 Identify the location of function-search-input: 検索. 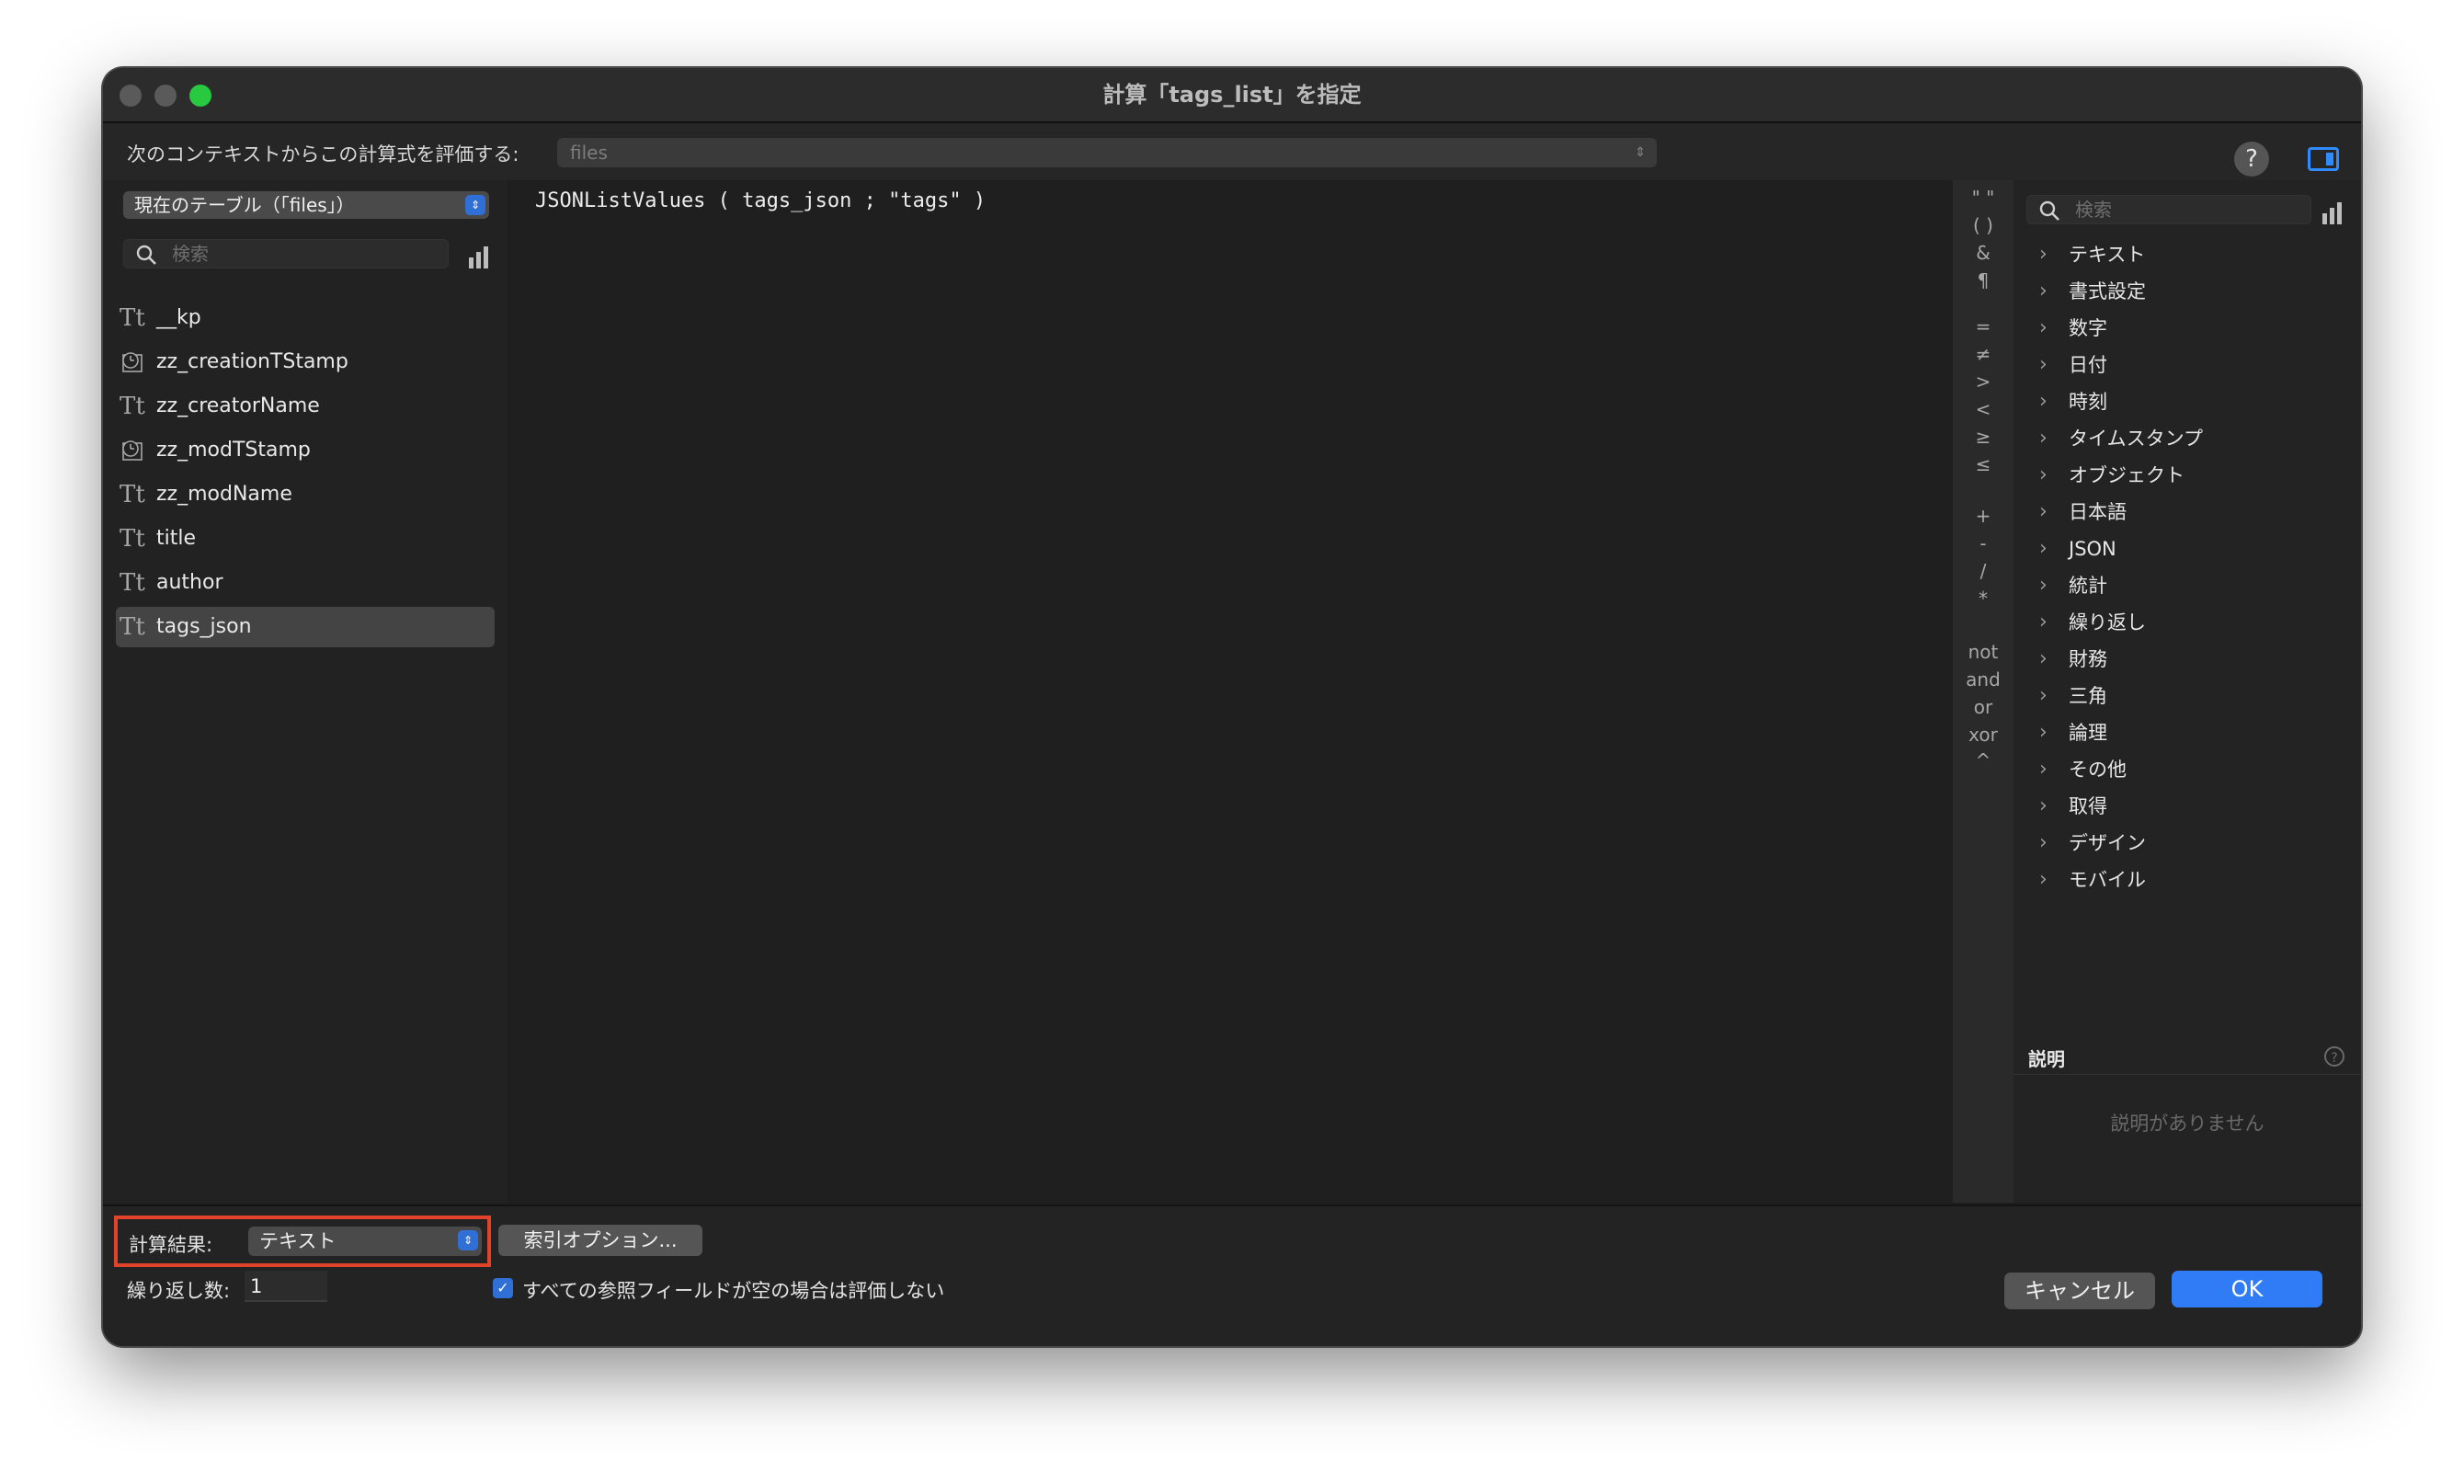
(2168, 209).